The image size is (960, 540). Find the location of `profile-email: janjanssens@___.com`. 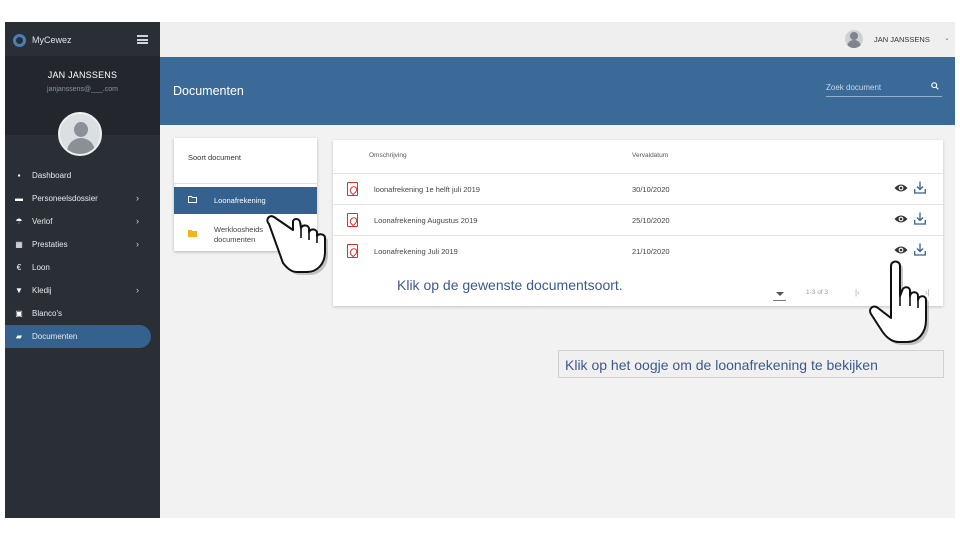

profile-email: janjanssens@___.com is located at coordinates (82, 89).